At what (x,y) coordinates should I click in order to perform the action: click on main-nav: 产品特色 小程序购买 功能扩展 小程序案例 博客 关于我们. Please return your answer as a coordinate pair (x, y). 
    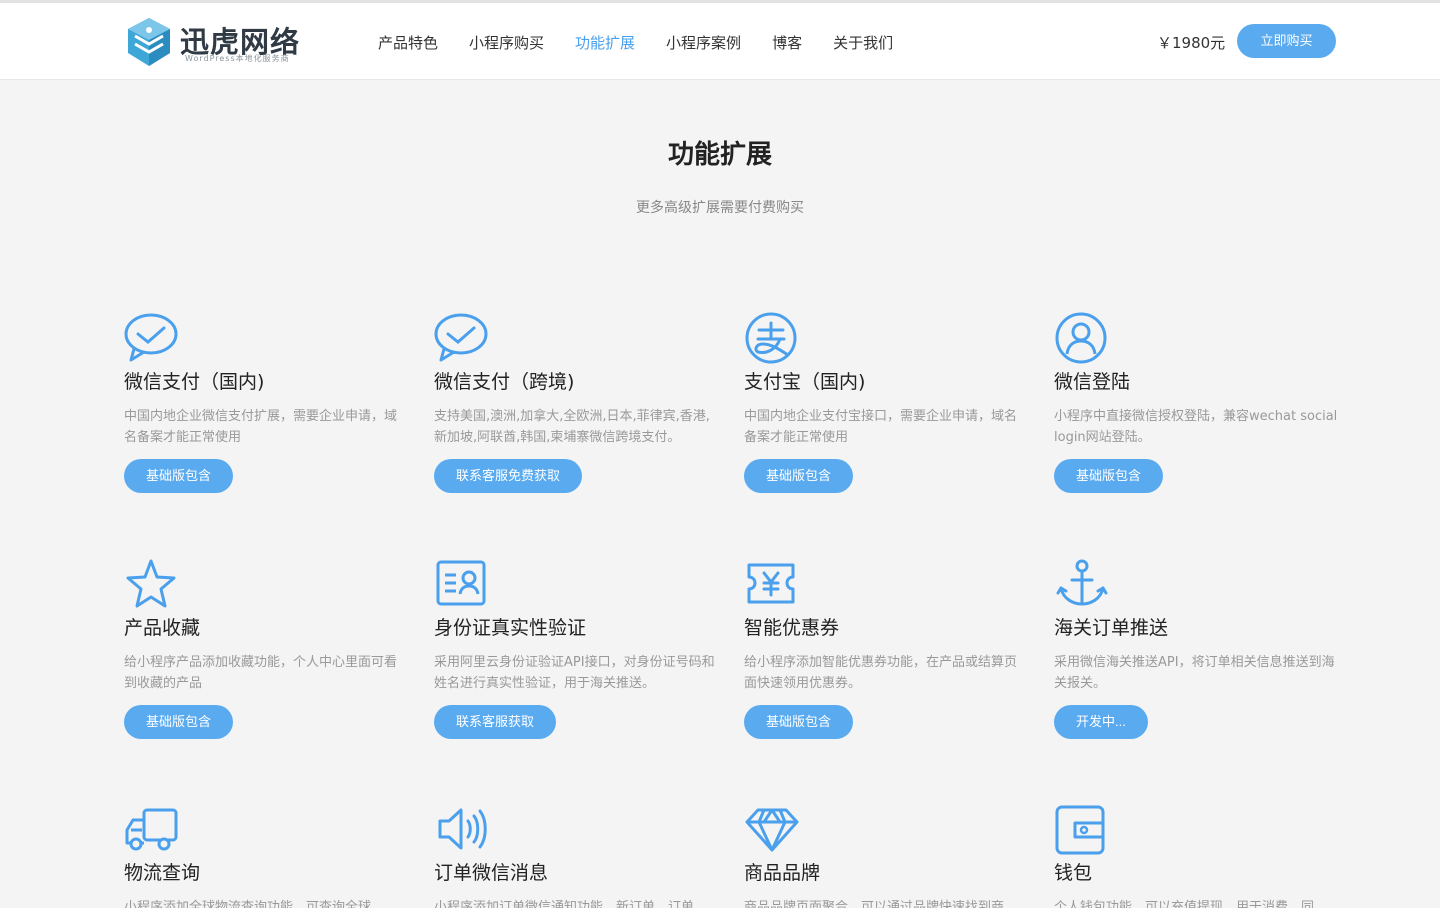
    Looking at the image, I should click on (651, 43).